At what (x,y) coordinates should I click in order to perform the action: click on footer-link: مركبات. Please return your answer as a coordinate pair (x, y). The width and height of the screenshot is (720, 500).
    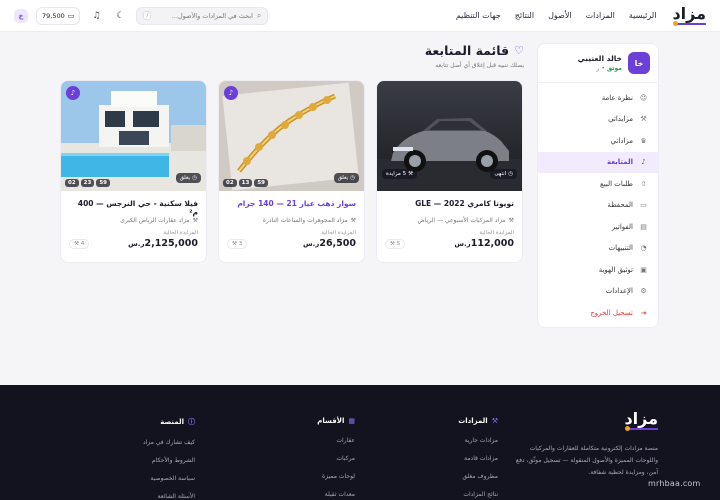
    Looking at the image, I should click on (336, 458).